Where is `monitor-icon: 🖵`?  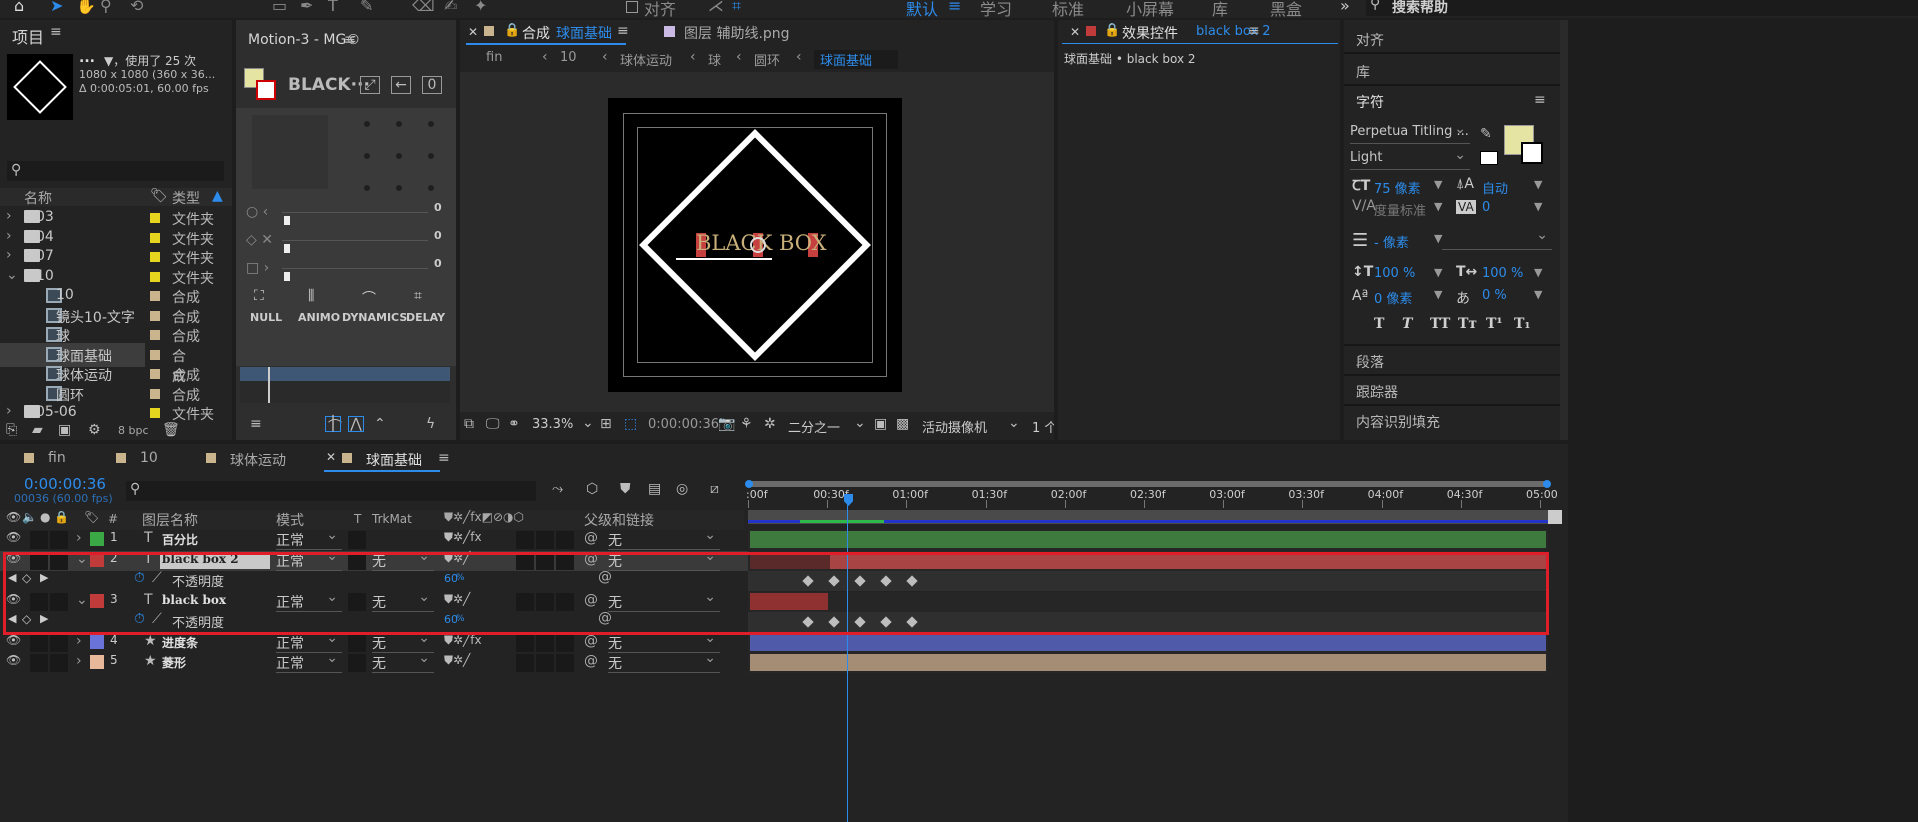 monitor-icon: 🖵 is located at coordinates (493, 424).